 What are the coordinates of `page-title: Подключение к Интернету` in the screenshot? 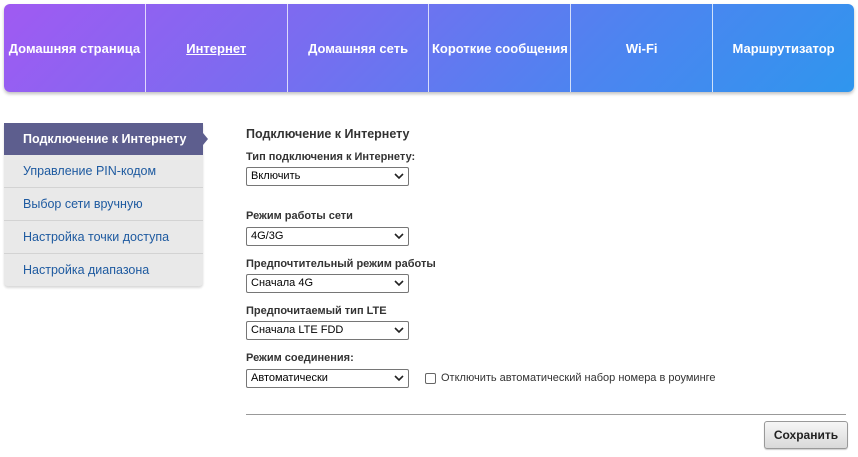 It's located at (328, 134).